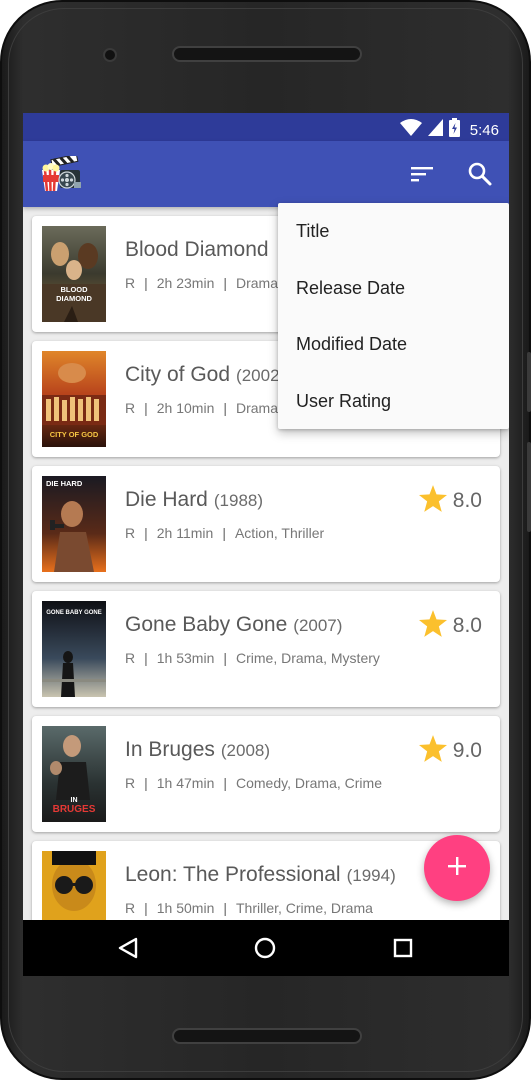  I want to click on movie-year: (2007), so click(318, 625).